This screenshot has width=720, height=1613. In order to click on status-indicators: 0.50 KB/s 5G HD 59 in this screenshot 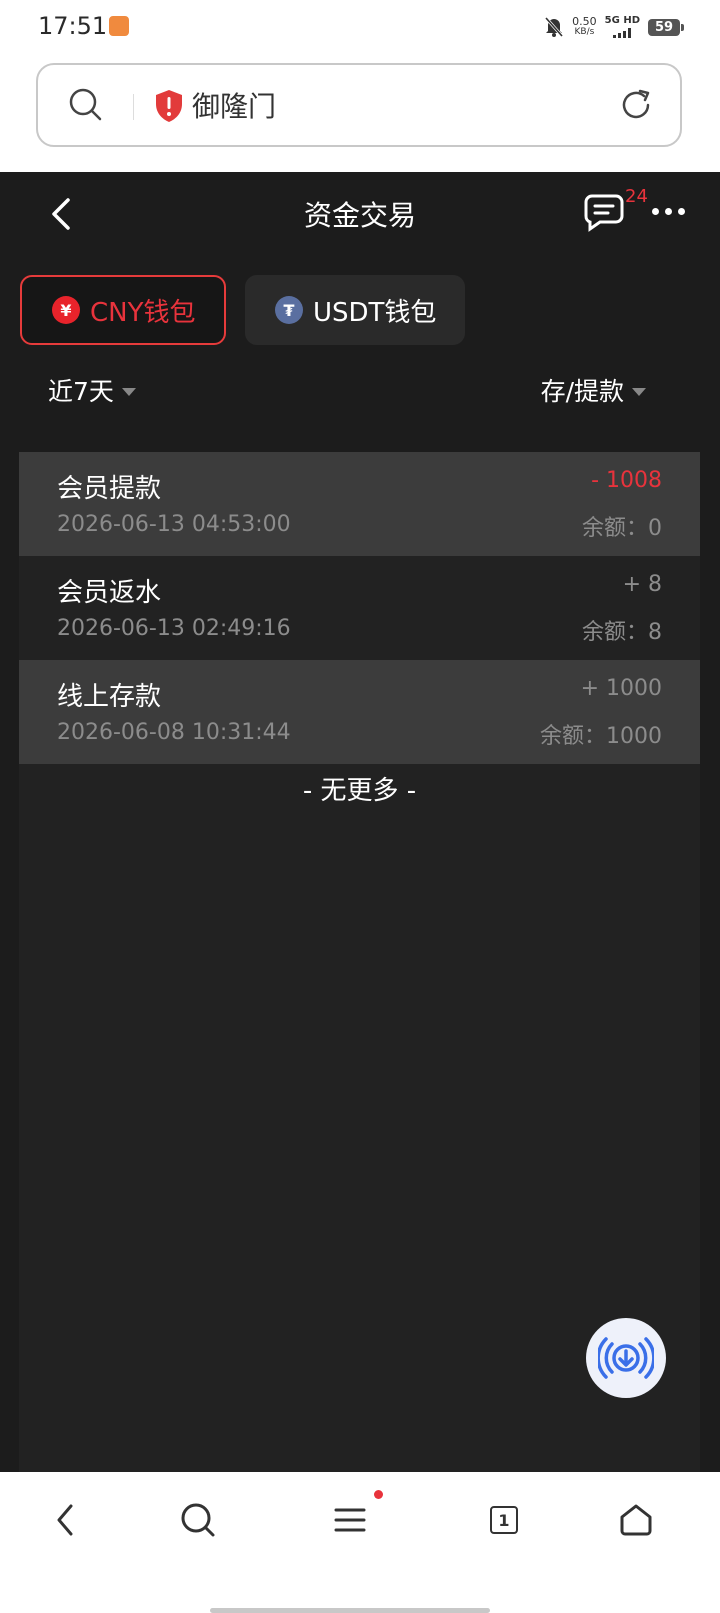, I will do `click(614, 27)`.